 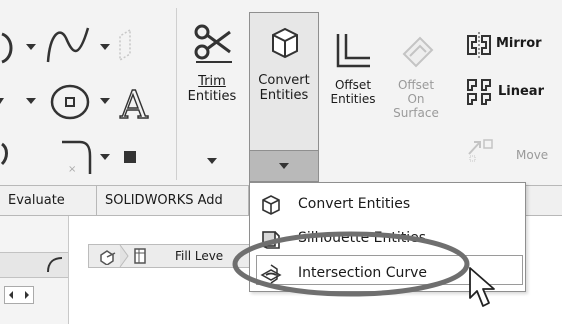 I want to click on text-icon: A, so click(x=134, y=103).